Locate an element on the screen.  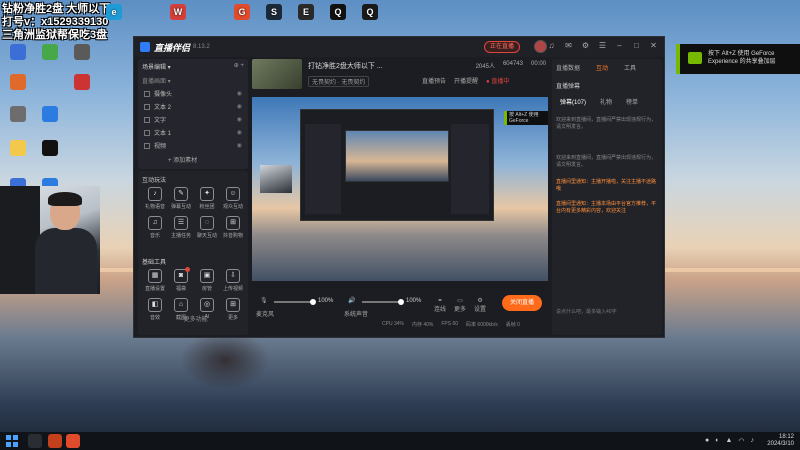
tool-admin: ▣ 房管 is located at coordinates (207, 280).